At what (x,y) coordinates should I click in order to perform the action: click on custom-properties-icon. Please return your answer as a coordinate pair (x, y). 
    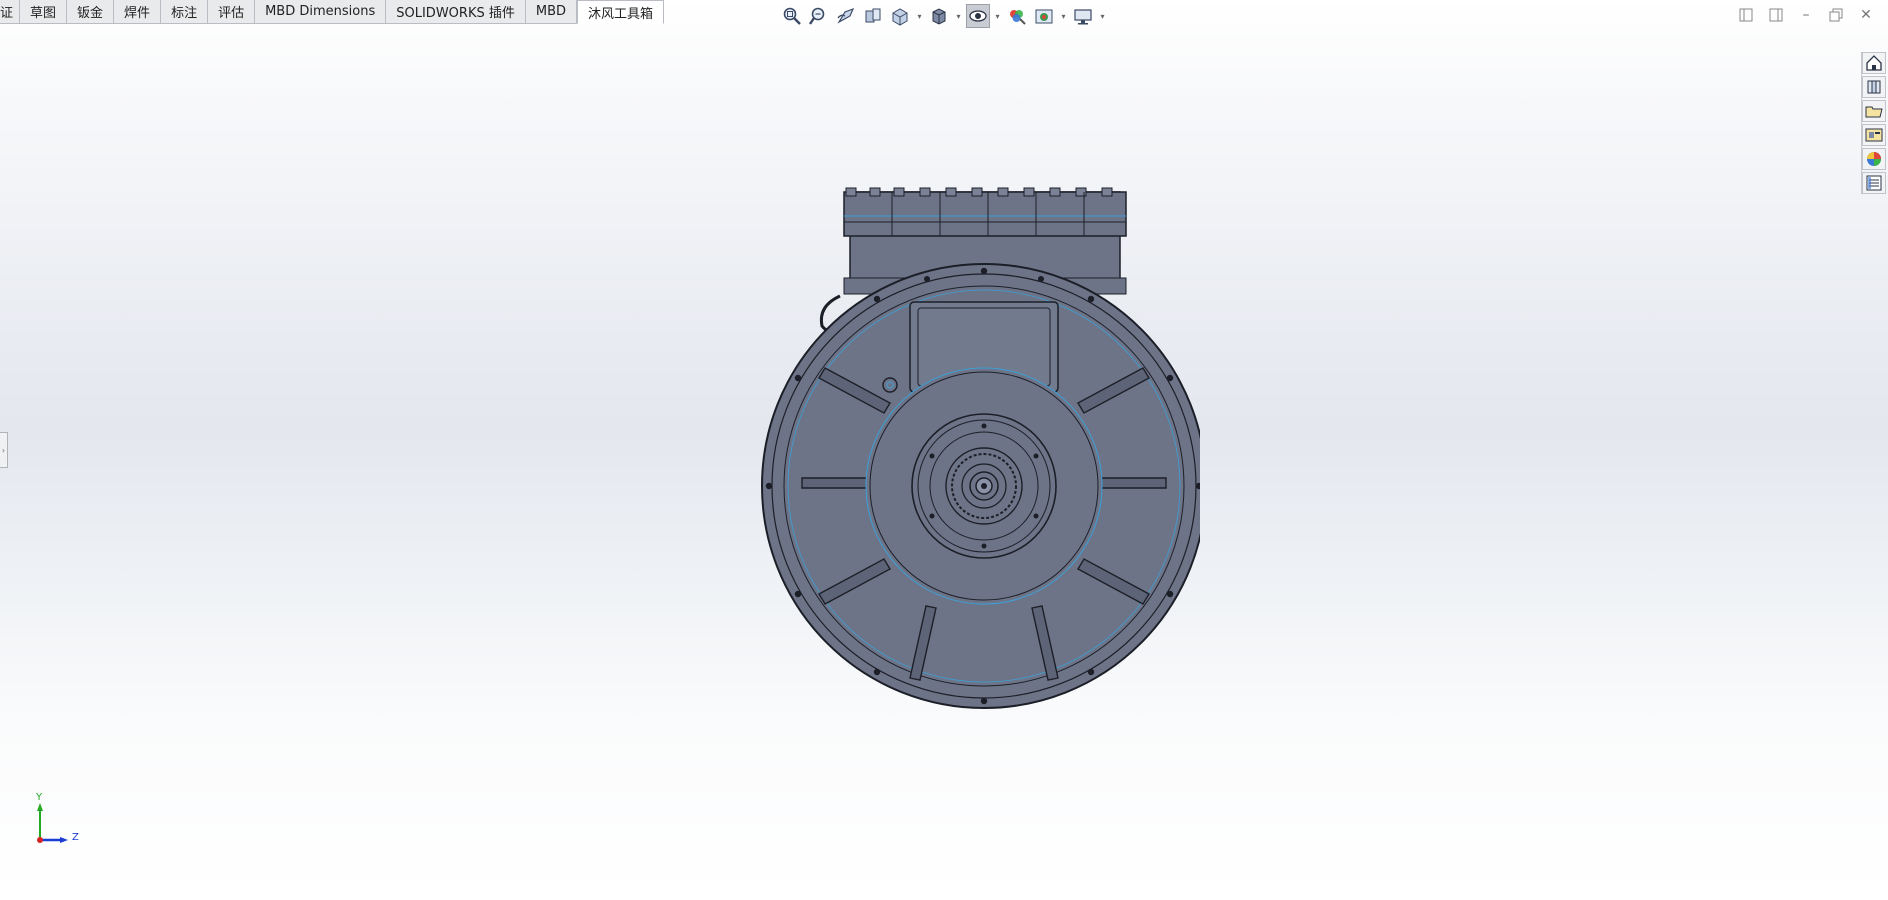
    Looking at the image, I should click on (1874, 183).